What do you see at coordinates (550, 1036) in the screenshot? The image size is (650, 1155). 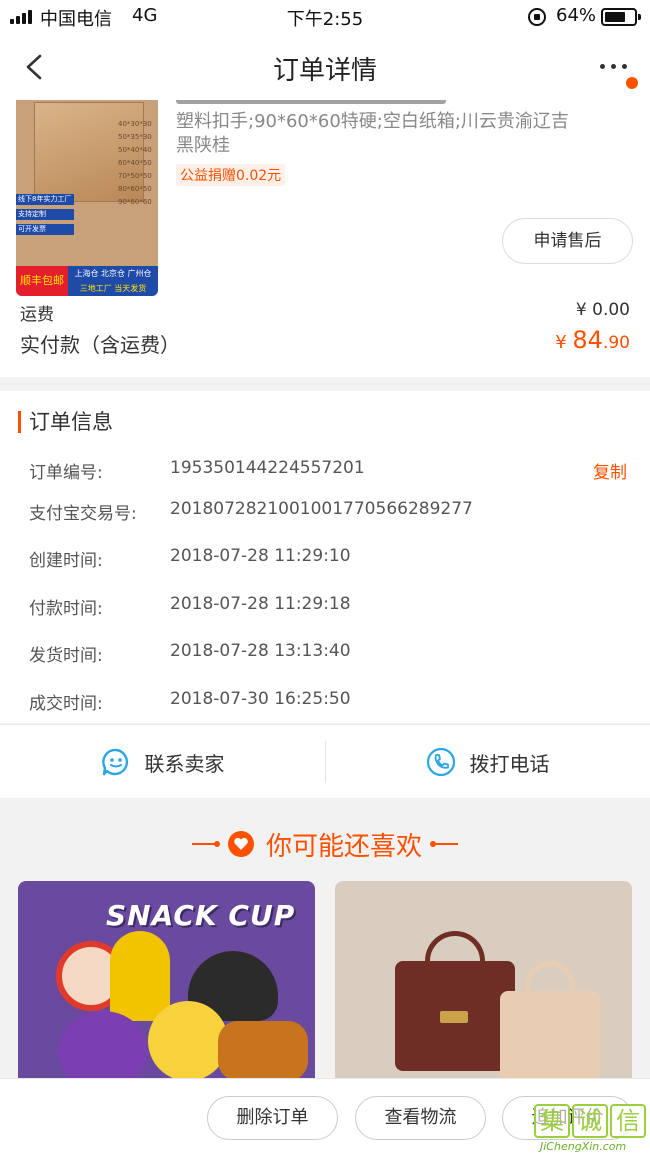 I see `bag-image` at bounding box center [550, 1036].